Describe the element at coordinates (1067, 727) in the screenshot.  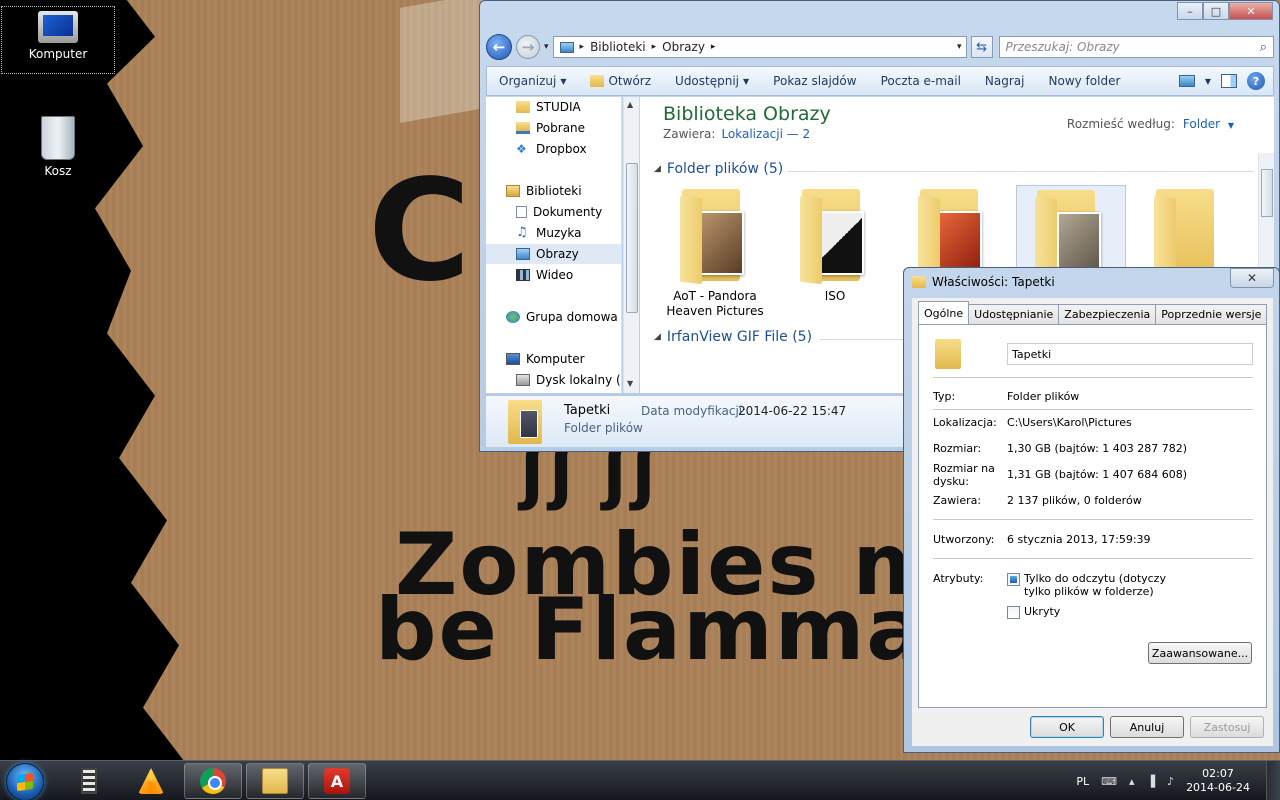
I see `ok-button: OK` at that location.